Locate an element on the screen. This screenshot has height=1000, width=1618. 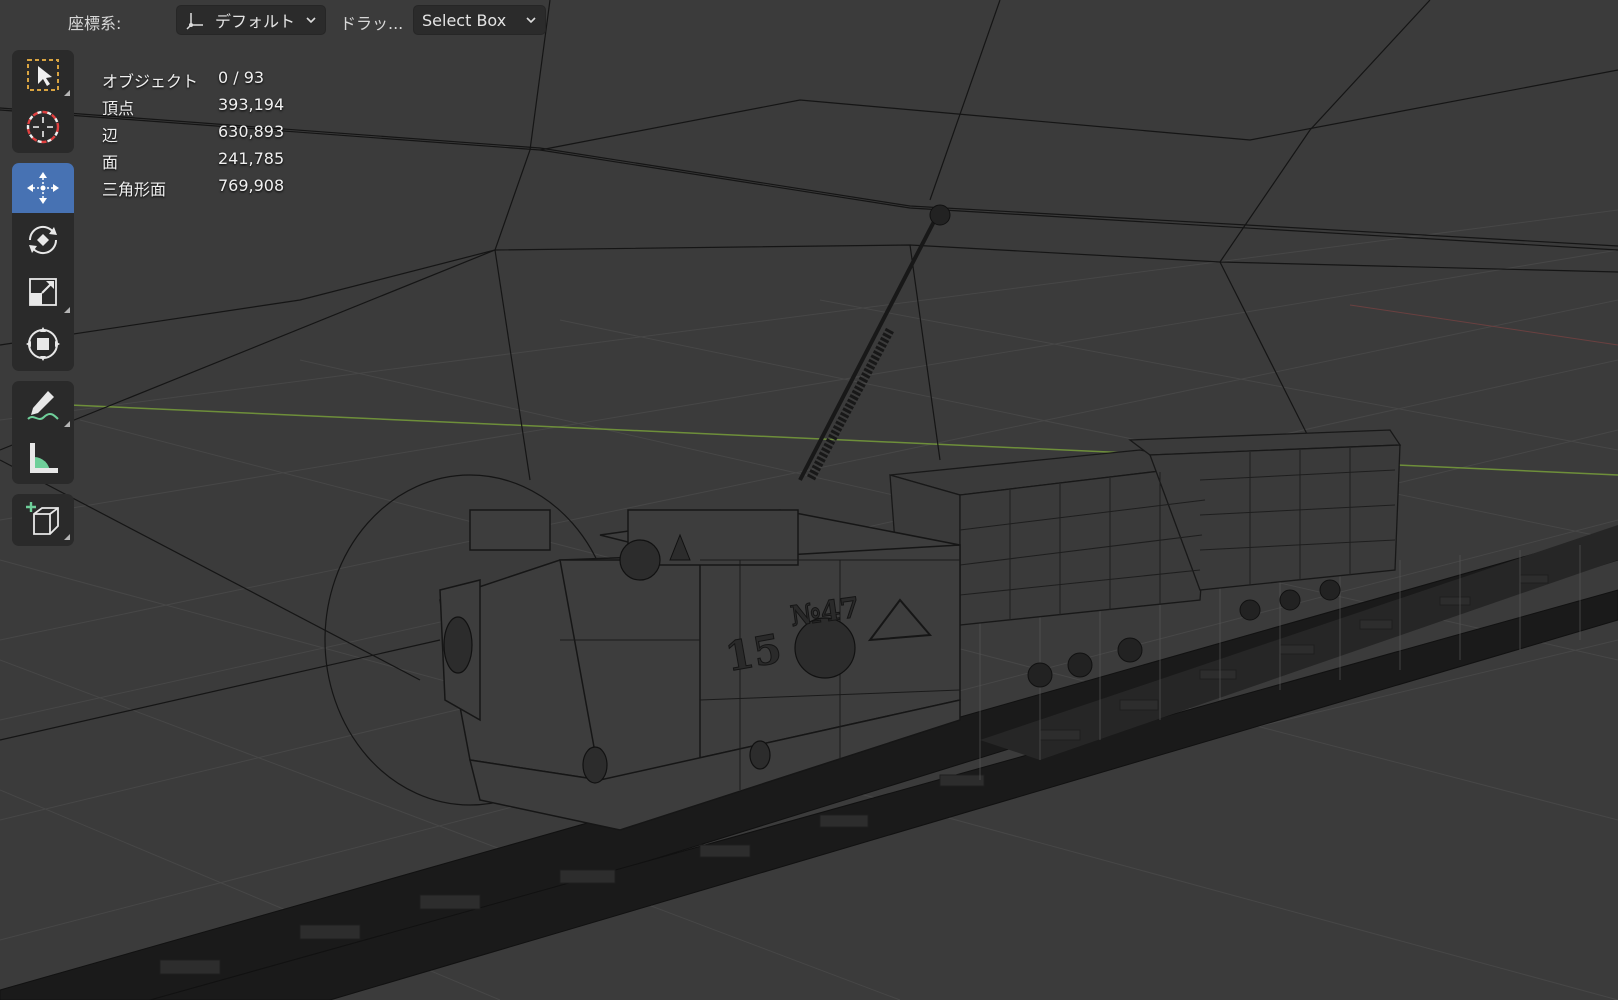
scale-tool is located at coordinates (43, 292).